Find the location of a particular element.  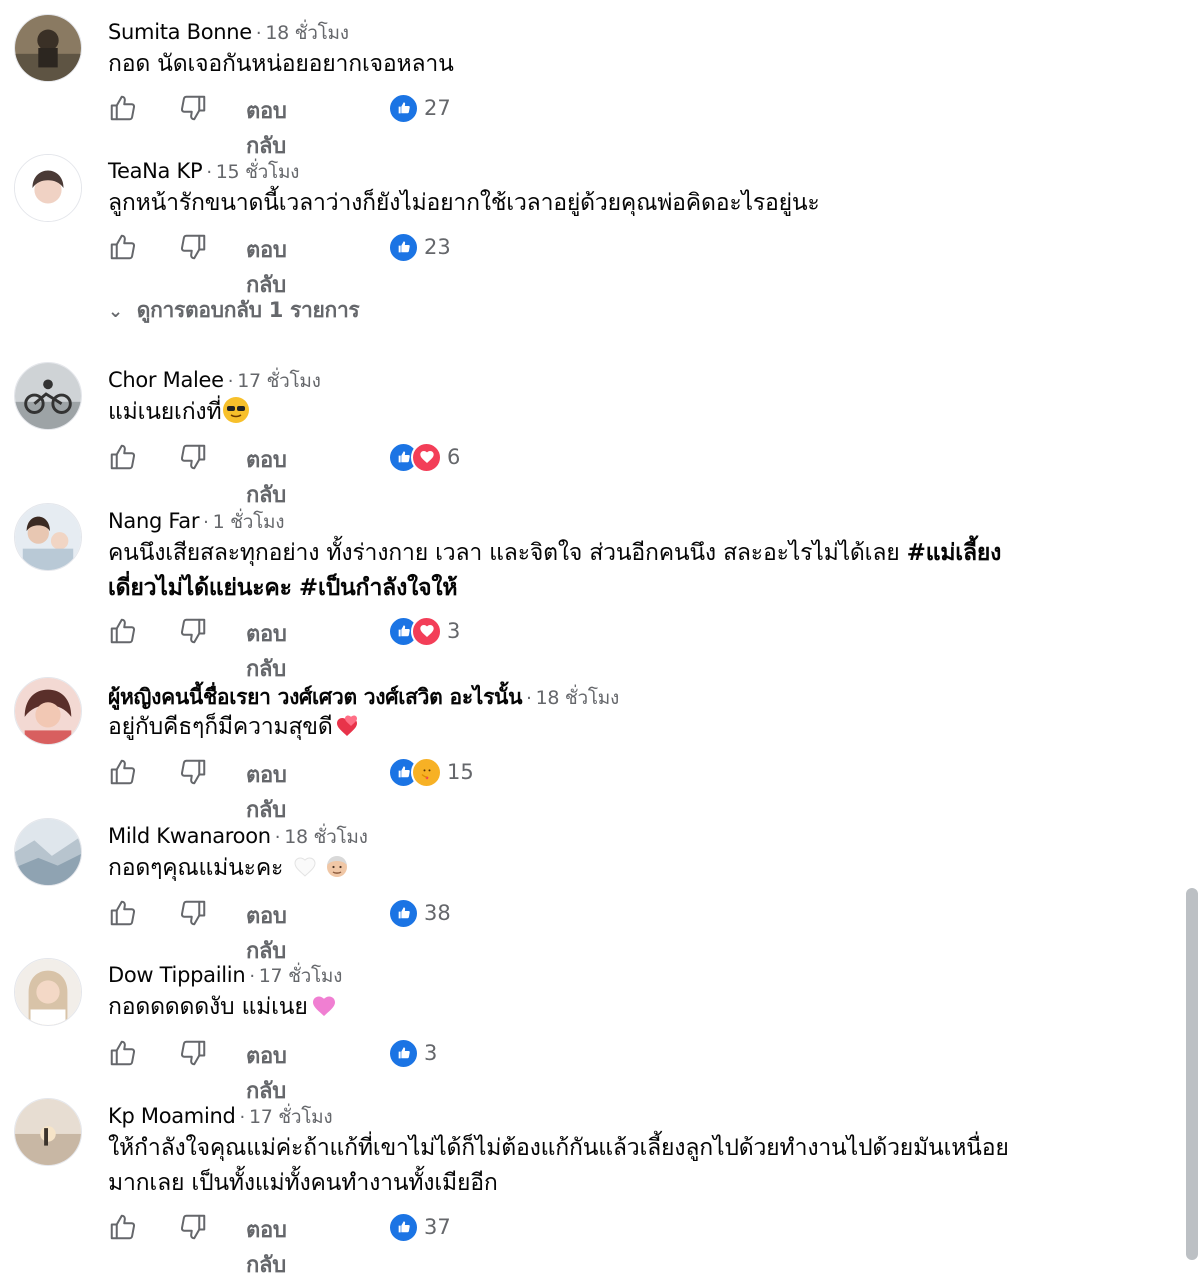

care-reaction-icon is located at coordinates (426, 772).